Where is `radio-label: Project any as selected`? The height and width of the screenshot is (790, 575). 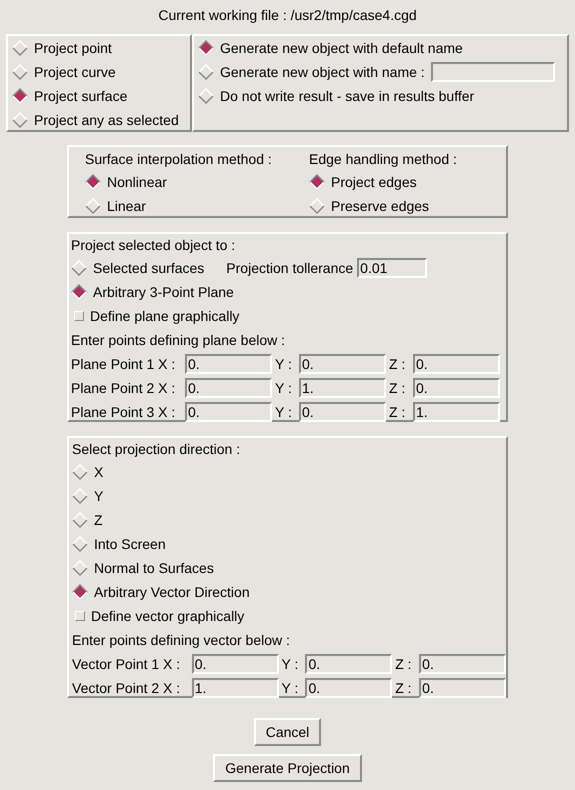 radio-label: Project any as selected is located at coordinates (106, 120).